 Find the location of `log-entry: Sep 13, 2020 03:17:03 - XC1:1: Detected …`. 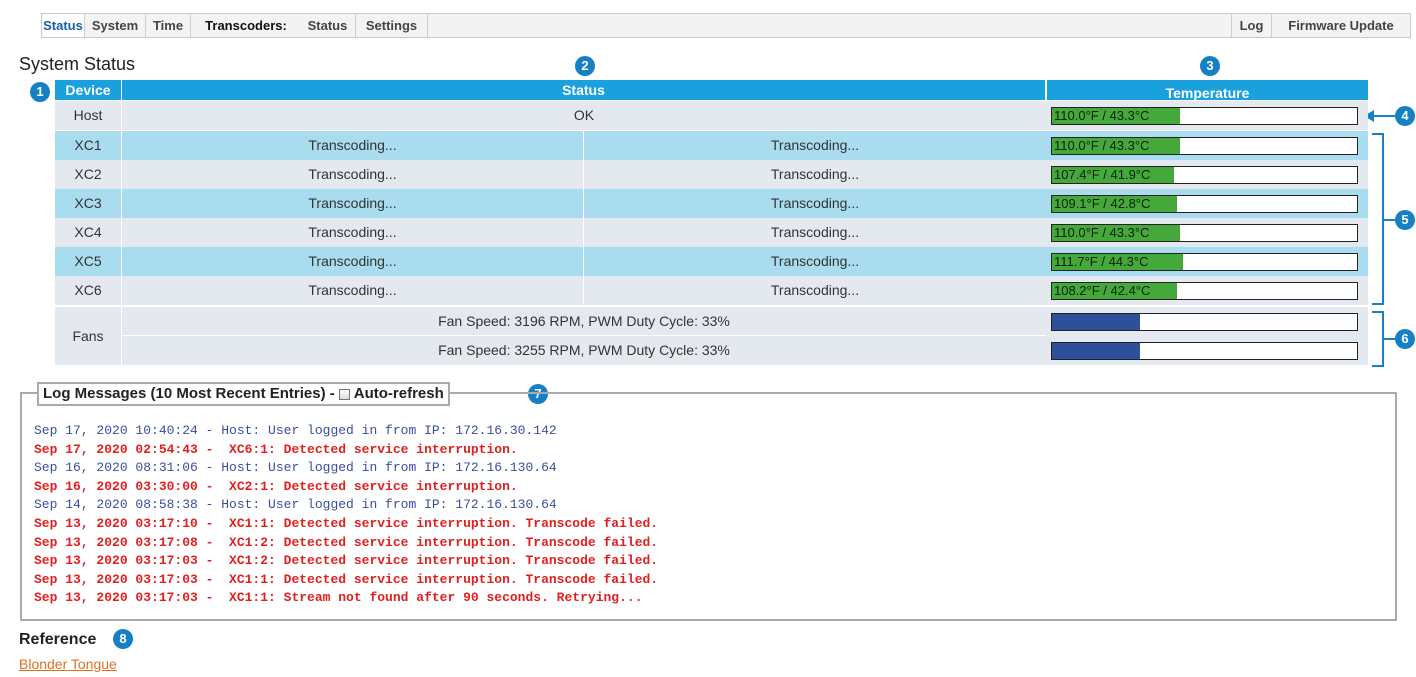

log-entry: Sep 13, 2020 03:17:03 - XC1:1: Detected … is located at coordinates (346, 579).